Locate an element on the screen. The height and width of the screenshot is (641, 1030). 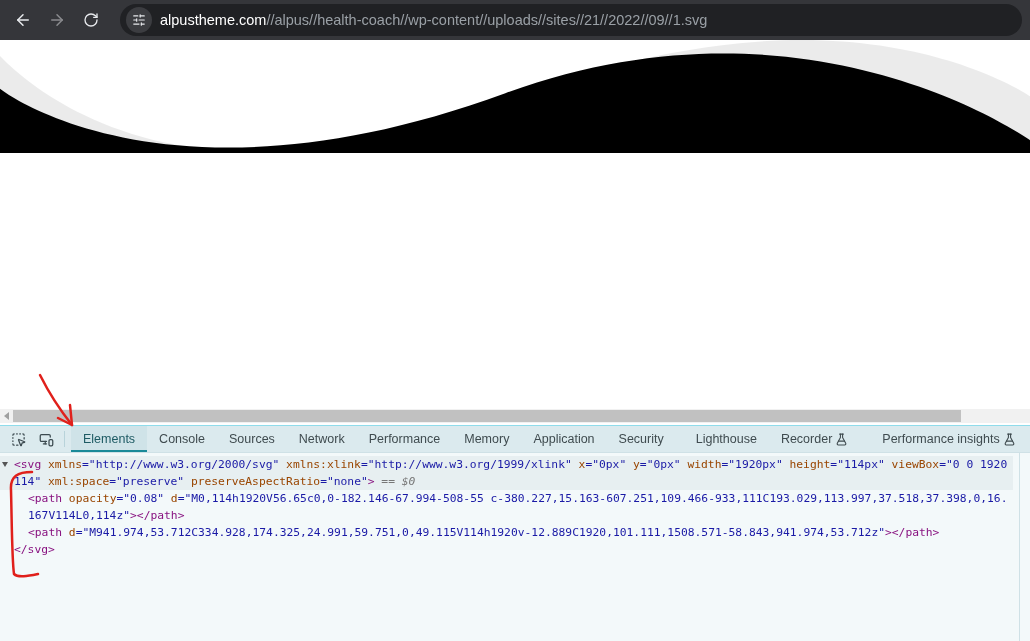
url-text: alpustheme.com//alpus//health-coach//wp-content//uploads//sites//21//2022//09//1.svg is located at coordinates (434, 20).